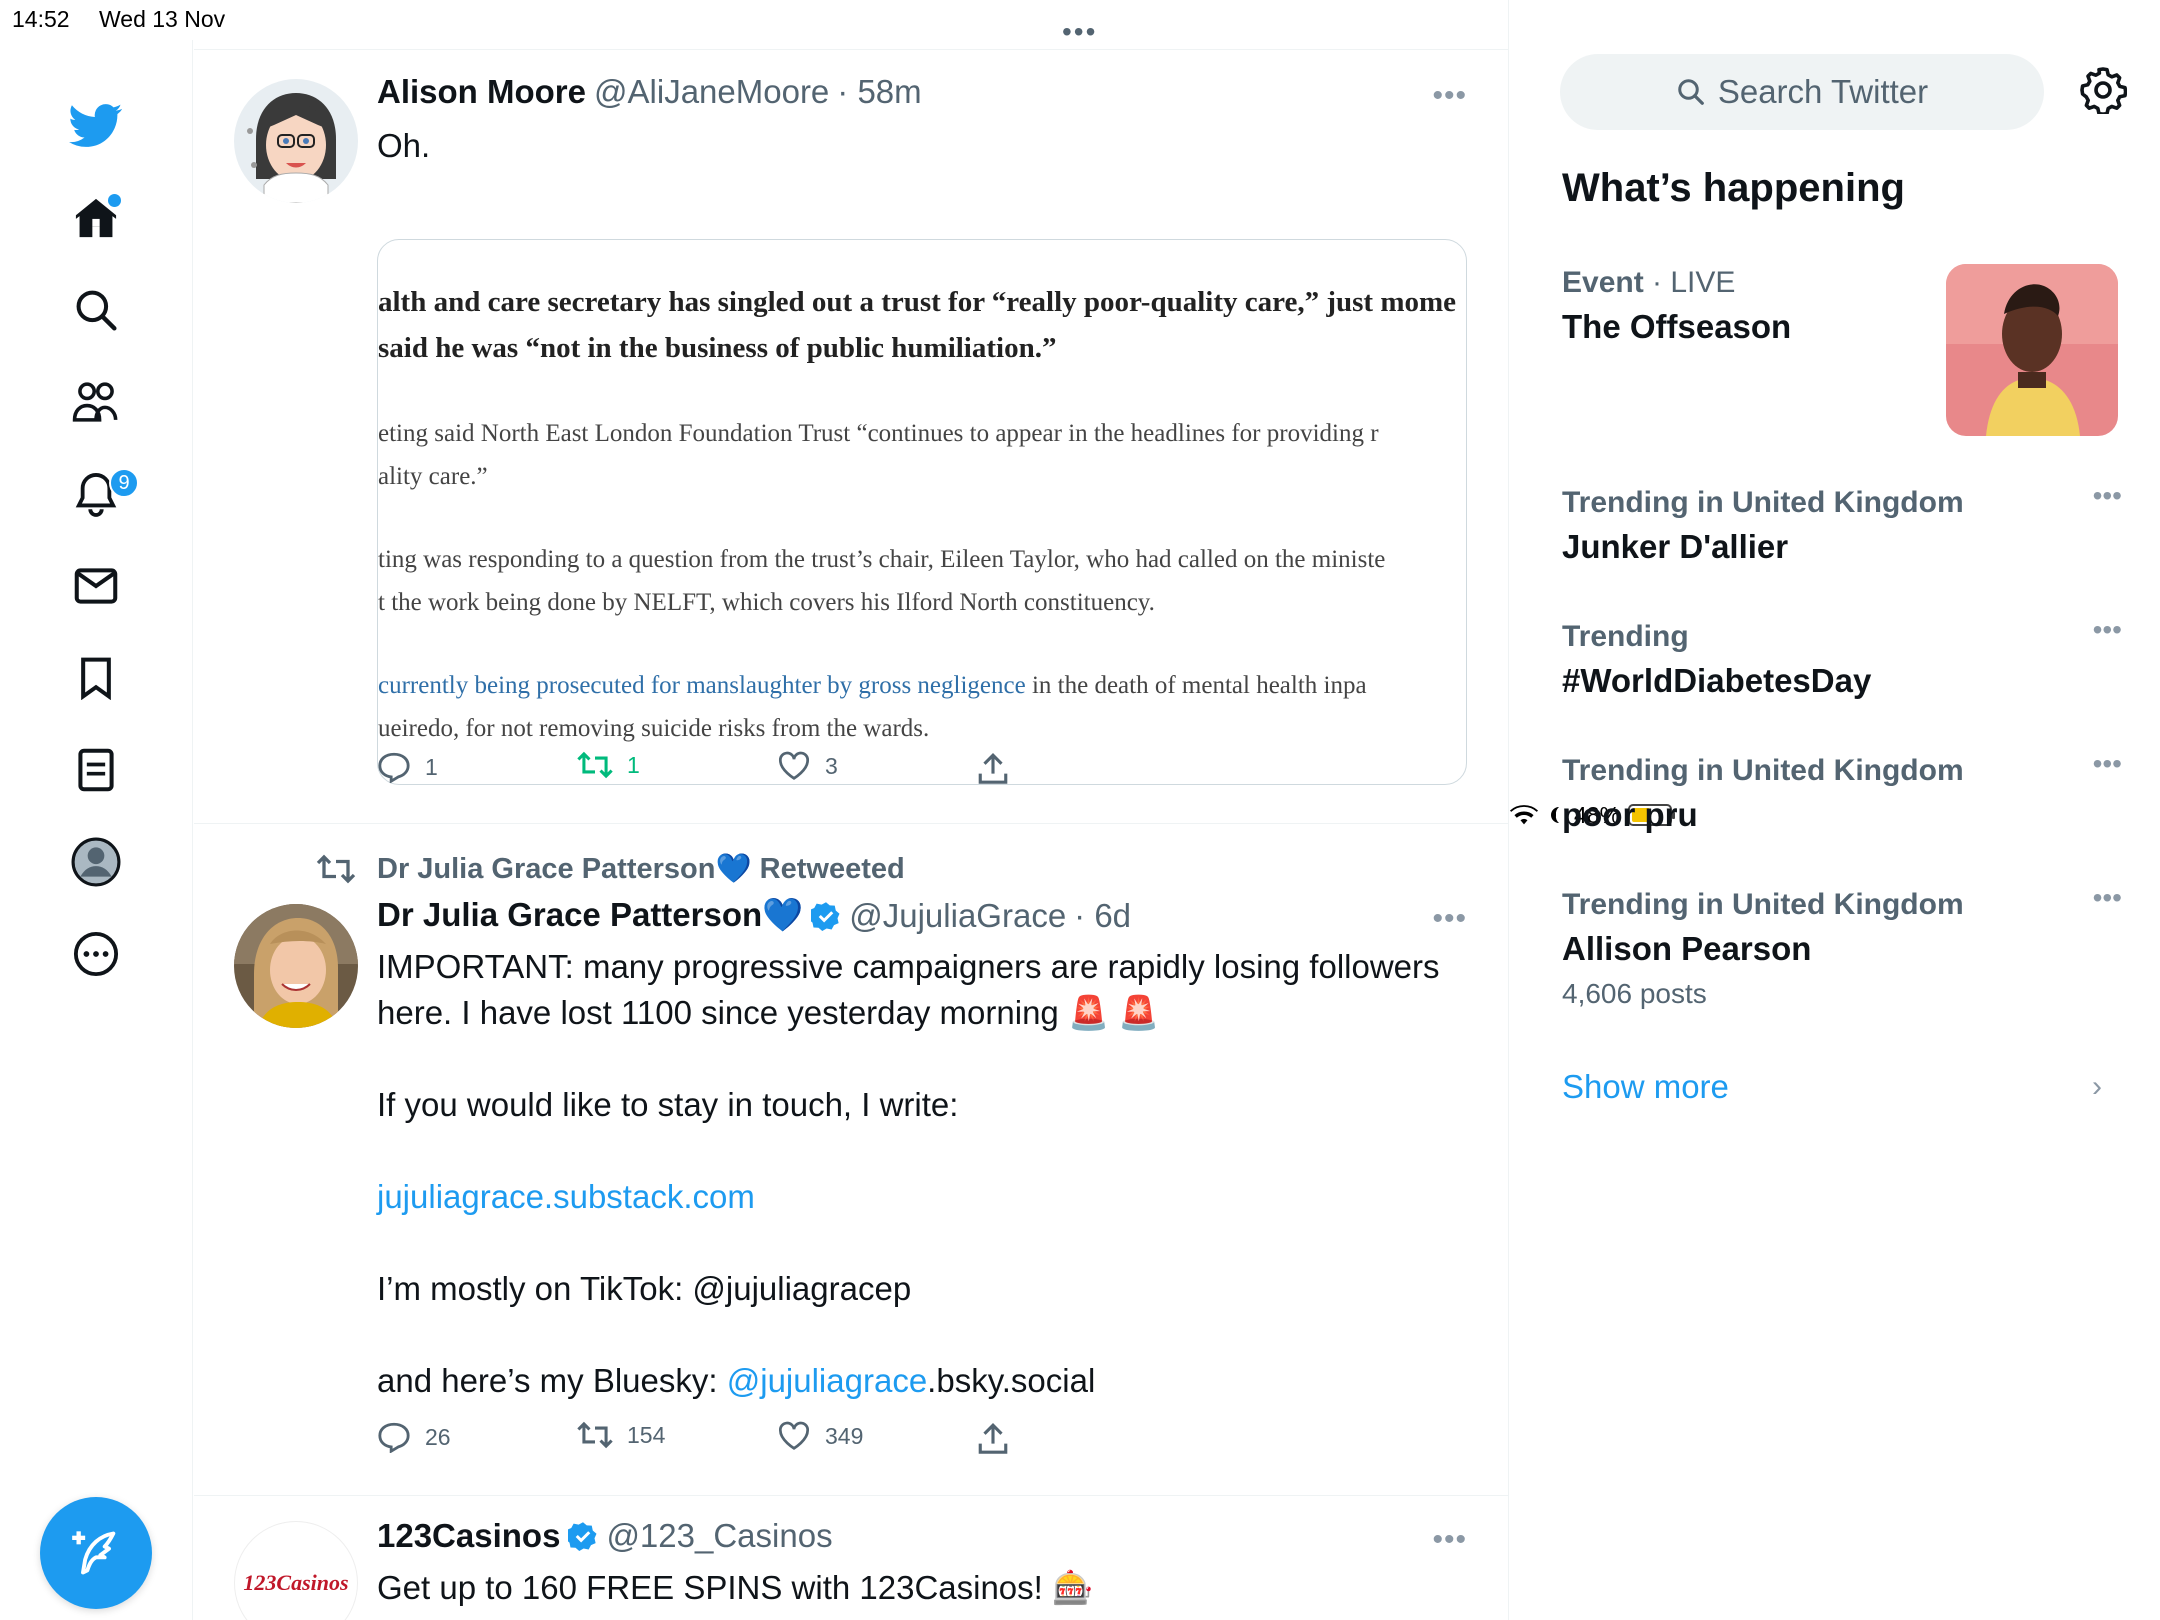  I want to click on left-nav: 9, so click(96, 830).